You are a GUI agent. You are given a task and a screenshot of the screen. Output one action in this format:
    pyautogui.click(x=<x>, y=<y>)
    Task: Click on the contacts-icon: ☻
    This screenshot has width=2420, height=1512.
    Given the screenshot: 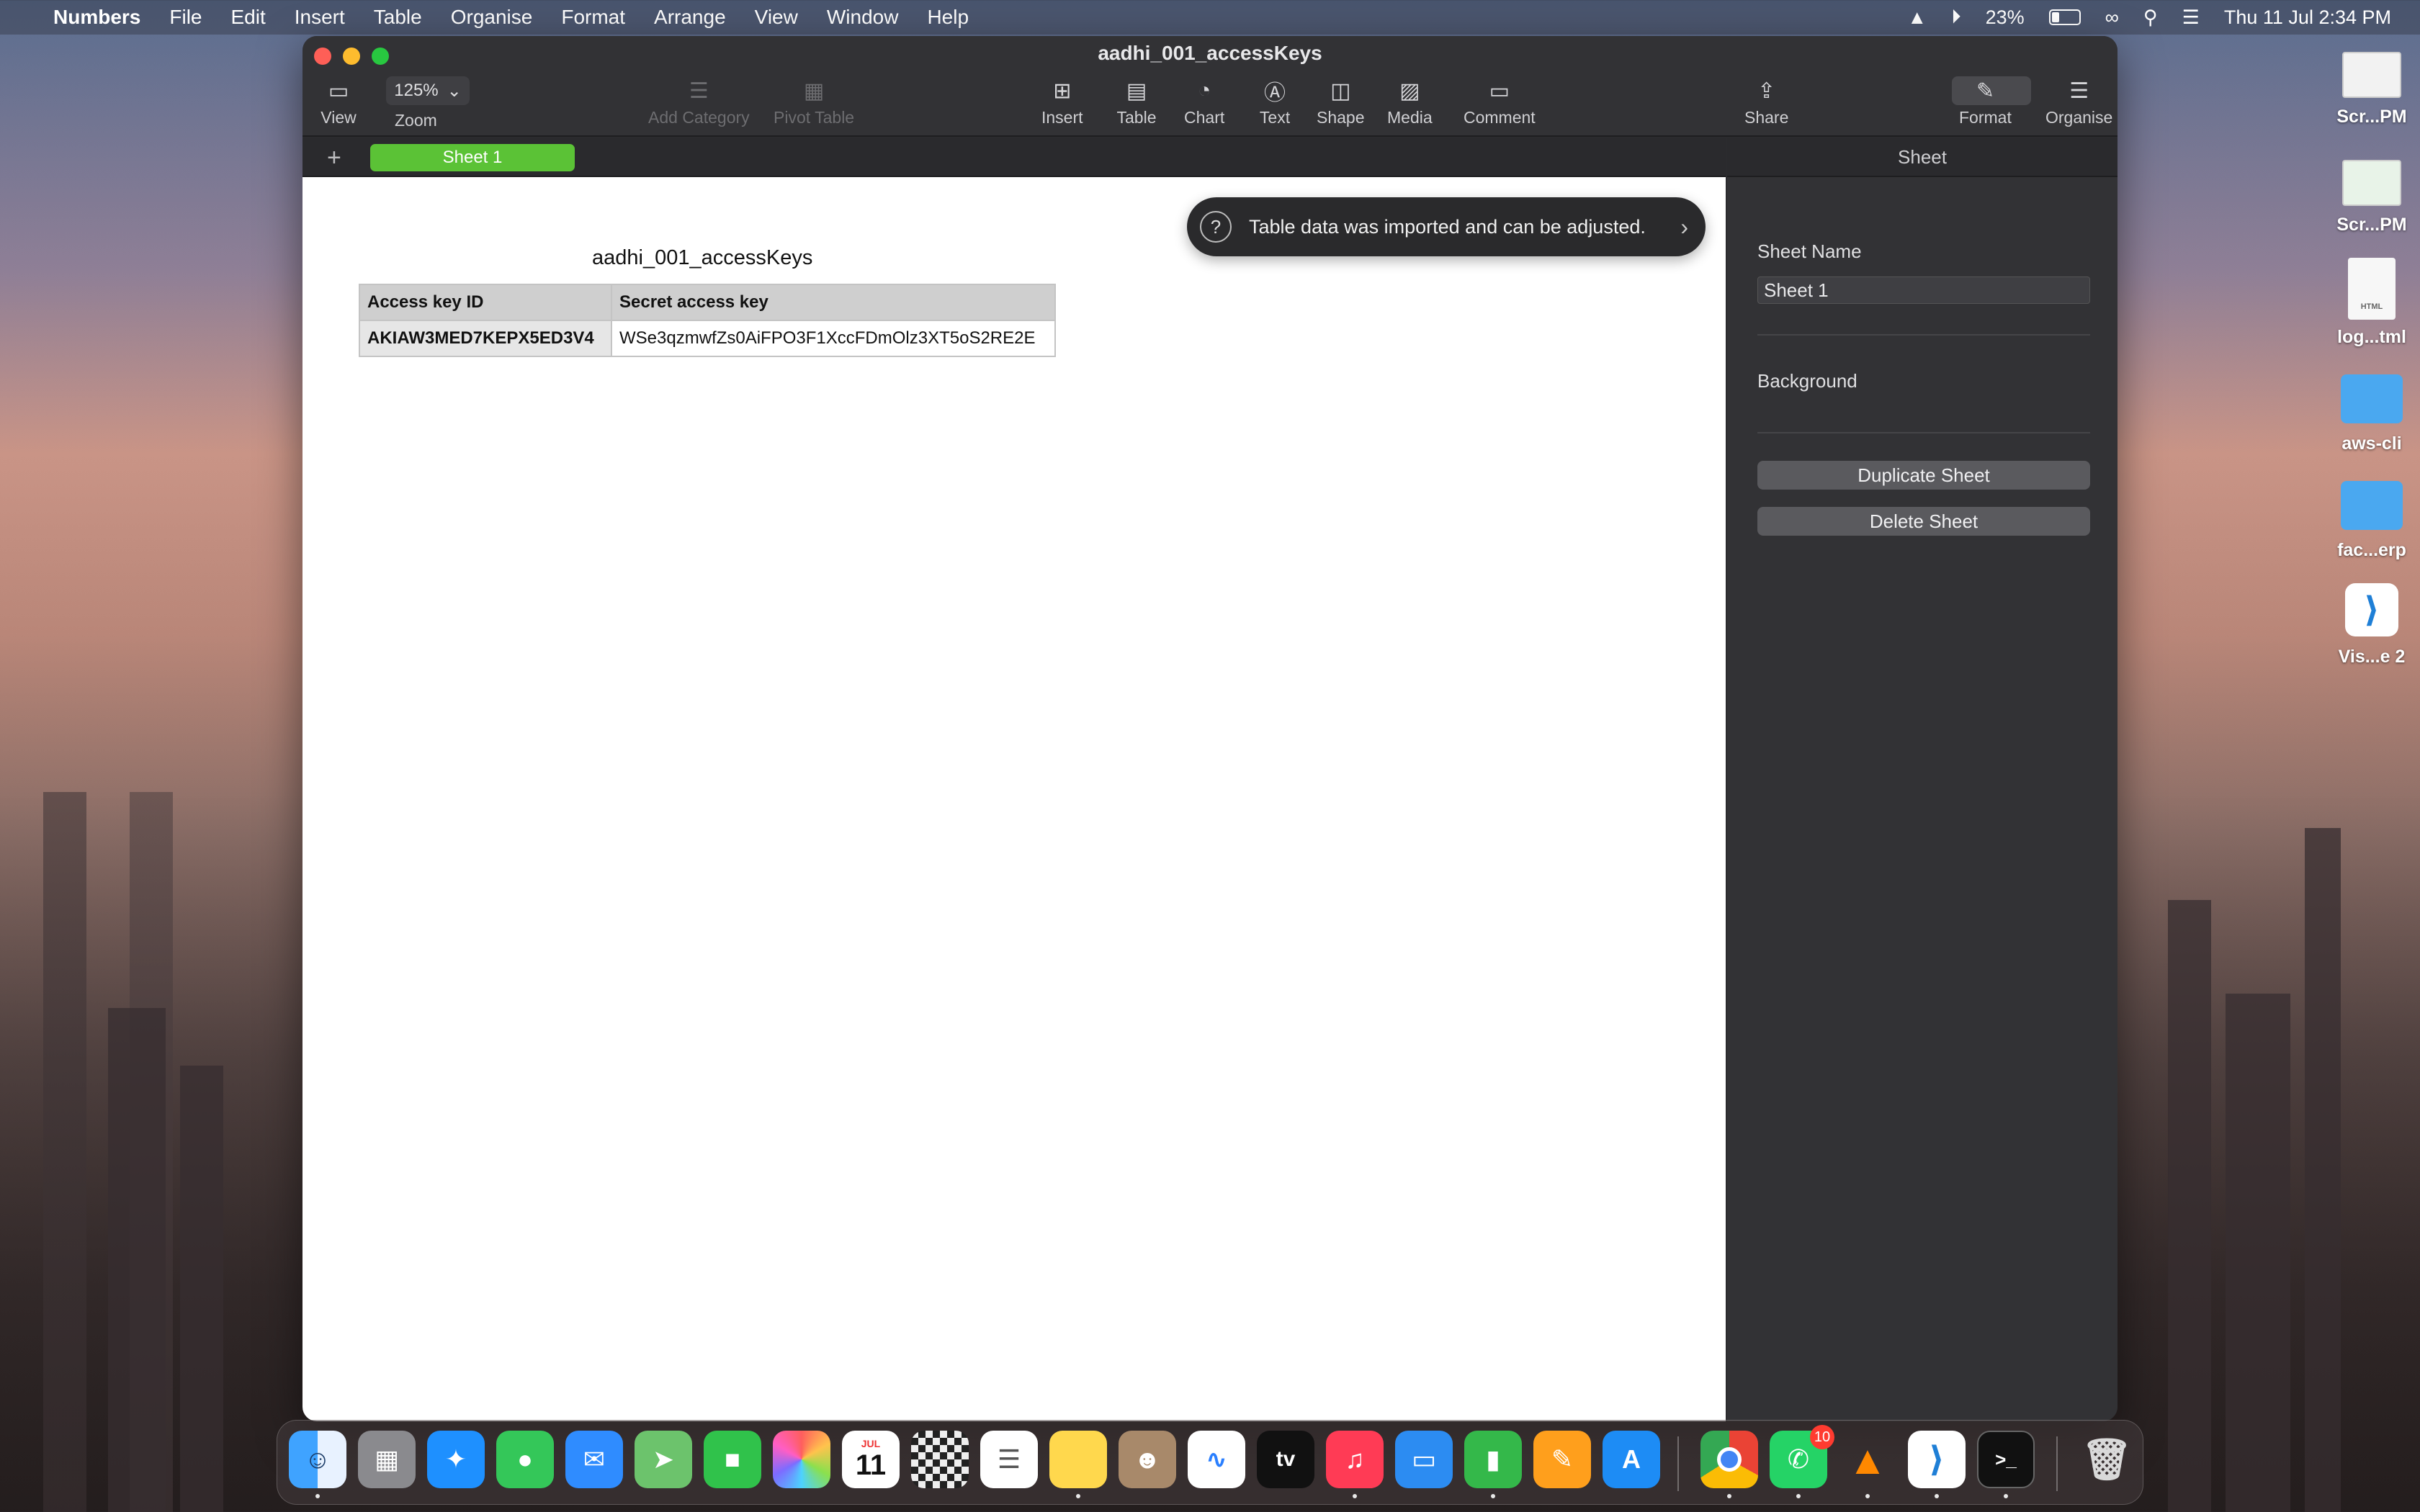 What is the action you would take?
    pyautogui.click(x=1147, y=1459)
    